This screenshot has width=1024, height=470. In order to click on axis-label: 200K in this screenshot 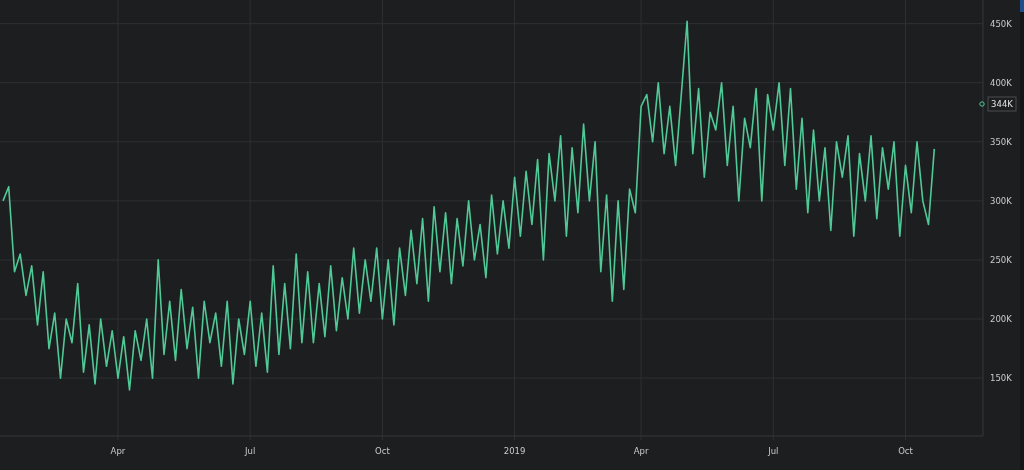, I will do `click(1001, 319)`.